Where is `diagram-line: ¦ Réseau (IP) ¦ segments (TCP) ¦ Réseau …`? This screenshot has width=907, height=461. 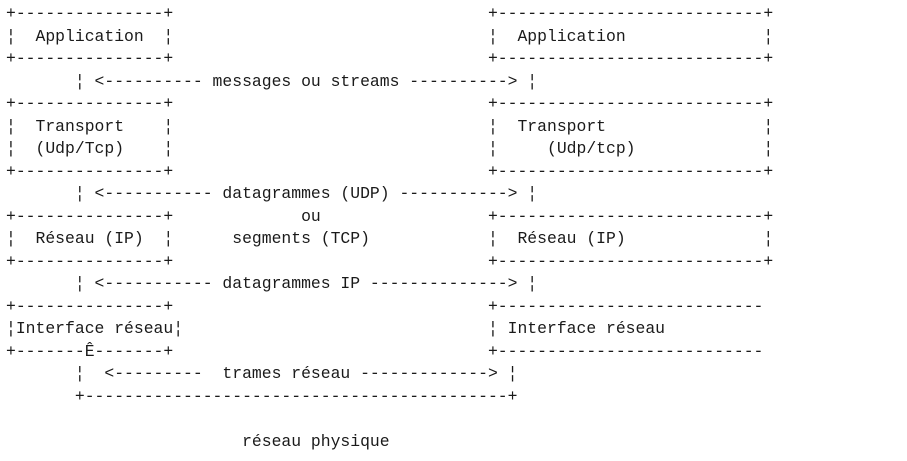
diagram-line: ¦ Réseau (IP) ¦ segments (TCP) ¦ Réseau … is located at coordinates (390, 238).